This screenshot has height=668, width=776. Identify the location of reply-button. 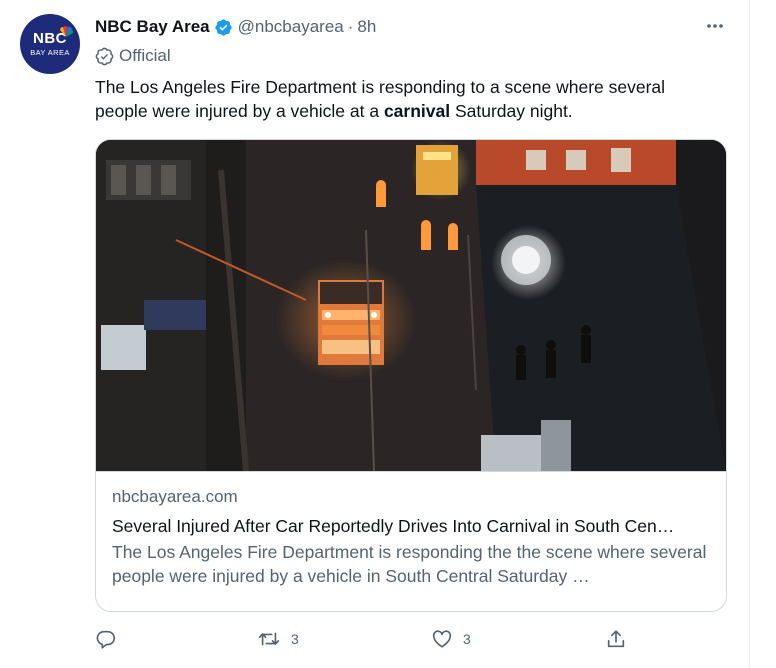
(111, 639).